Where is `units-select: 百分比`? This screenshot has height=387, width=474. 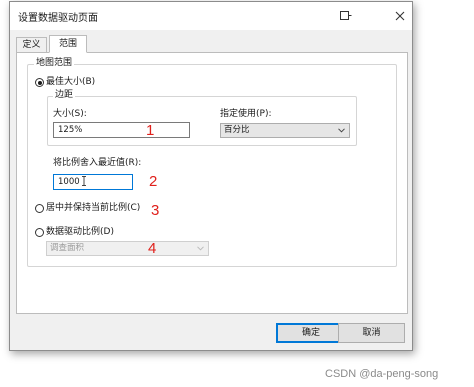
units-select: 百分比 is located at coordinates (285, 130).